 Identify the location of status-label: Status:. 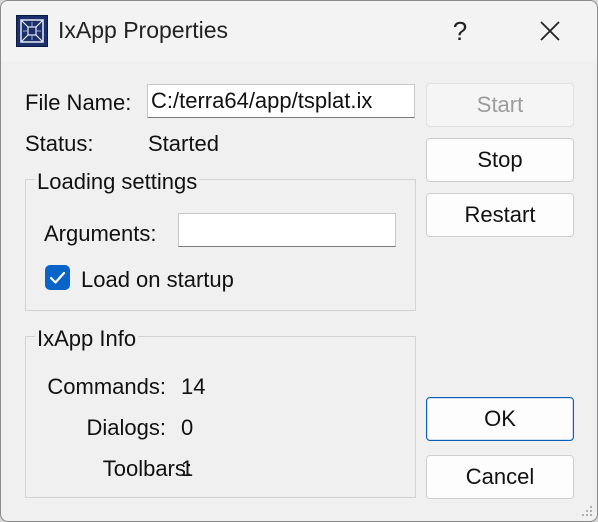
(59, 143).